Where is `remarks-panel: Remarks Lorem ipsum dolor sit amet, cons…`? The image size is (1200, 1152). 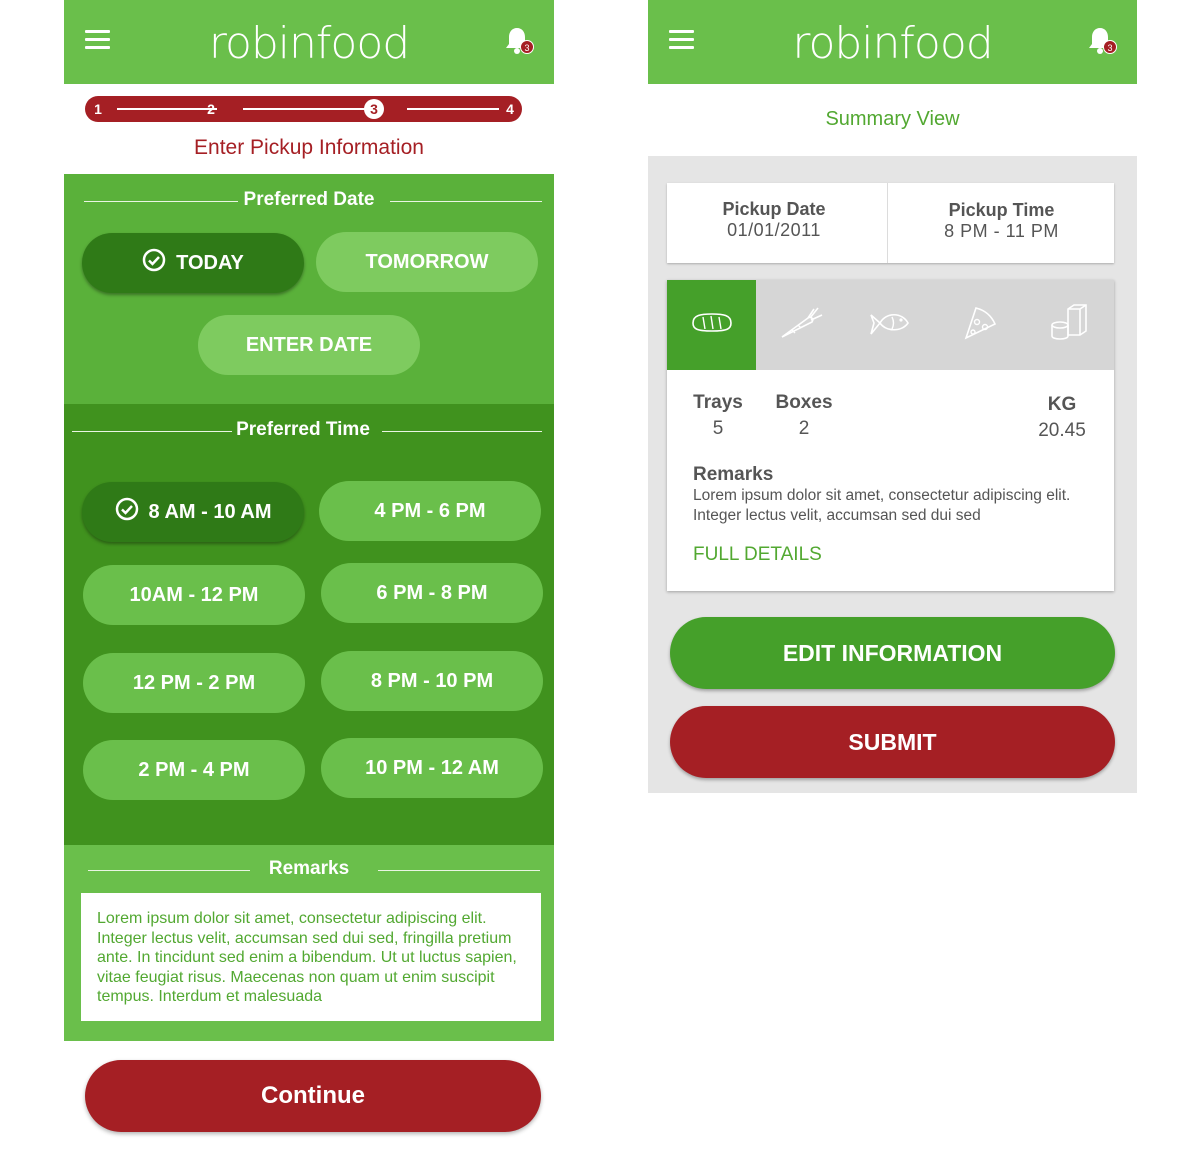
remarks-panel: Remarks Lorem ipsum dolor sit amet, cons… is located at coordinates (309, 943).